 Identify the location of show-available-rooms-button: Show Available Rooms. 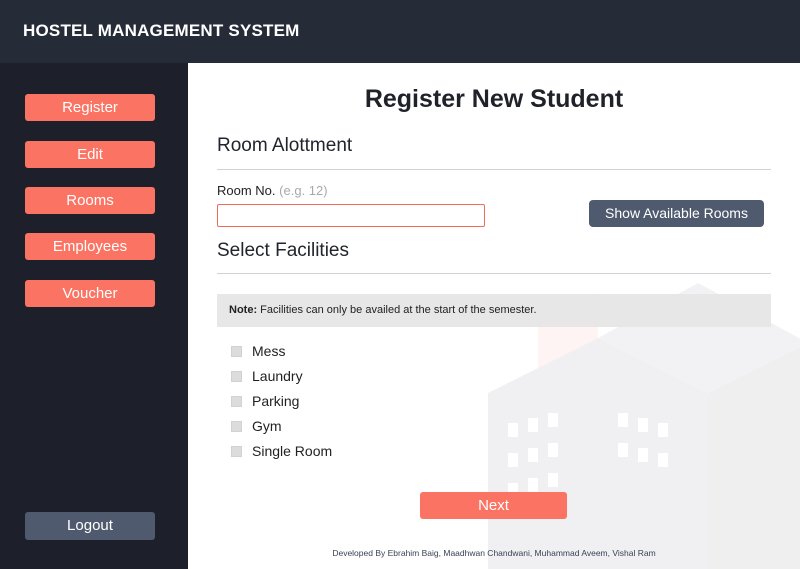
(676, 213).